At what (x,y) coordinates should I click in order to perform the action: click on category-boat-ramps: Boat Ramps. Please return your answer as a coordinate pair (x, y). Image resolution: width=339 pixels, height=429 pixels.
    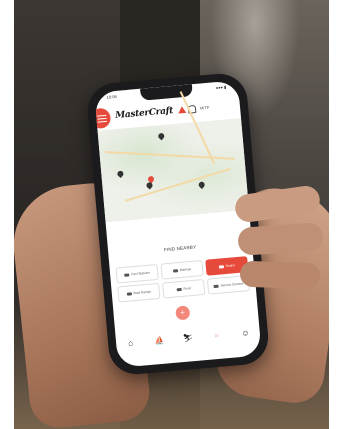
    Looking at the image, I should click on (139, 292).